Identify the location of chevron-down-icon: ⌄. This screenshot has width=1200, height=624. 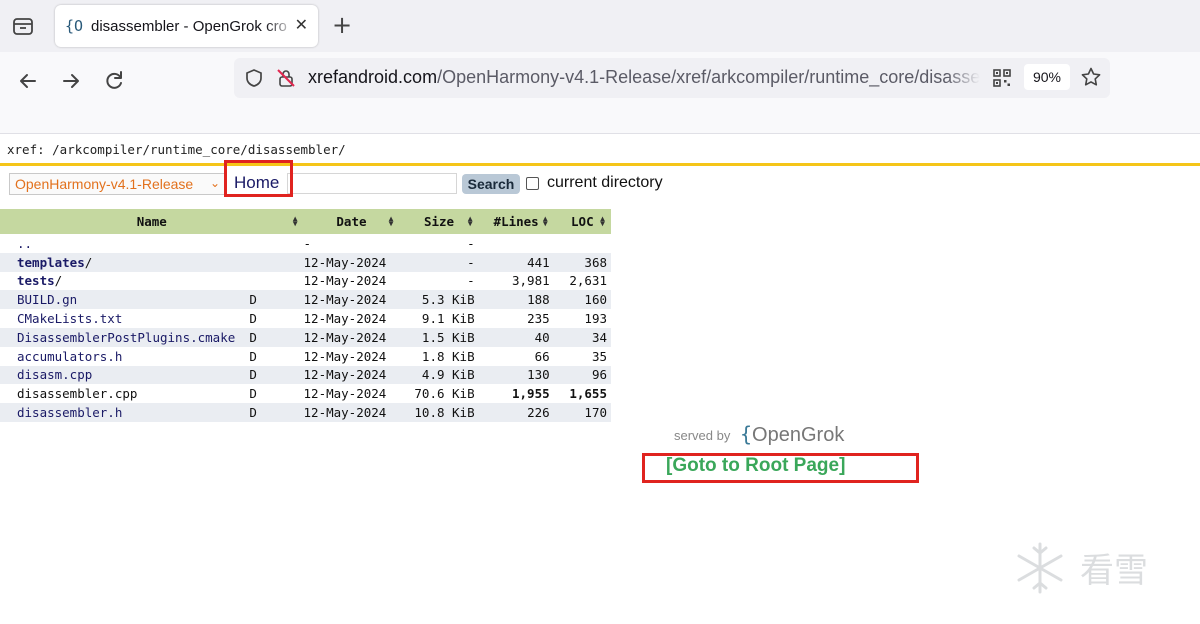
(214, 183).